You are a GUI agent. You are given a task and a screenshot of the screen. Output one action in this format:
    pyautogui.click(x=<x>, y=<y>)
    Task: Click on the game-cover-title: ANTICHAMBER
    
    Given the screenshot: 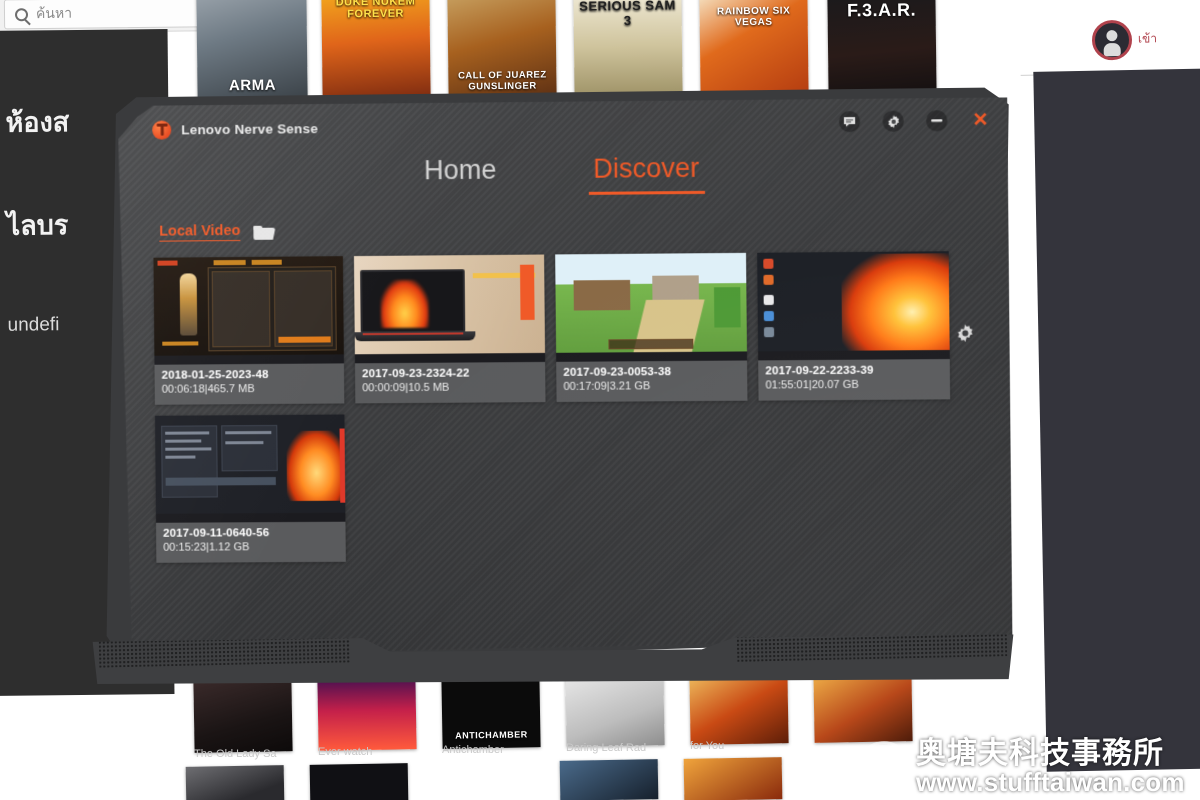 What is the action you would take?
    pyautogui.click(x=491, y=735)
    